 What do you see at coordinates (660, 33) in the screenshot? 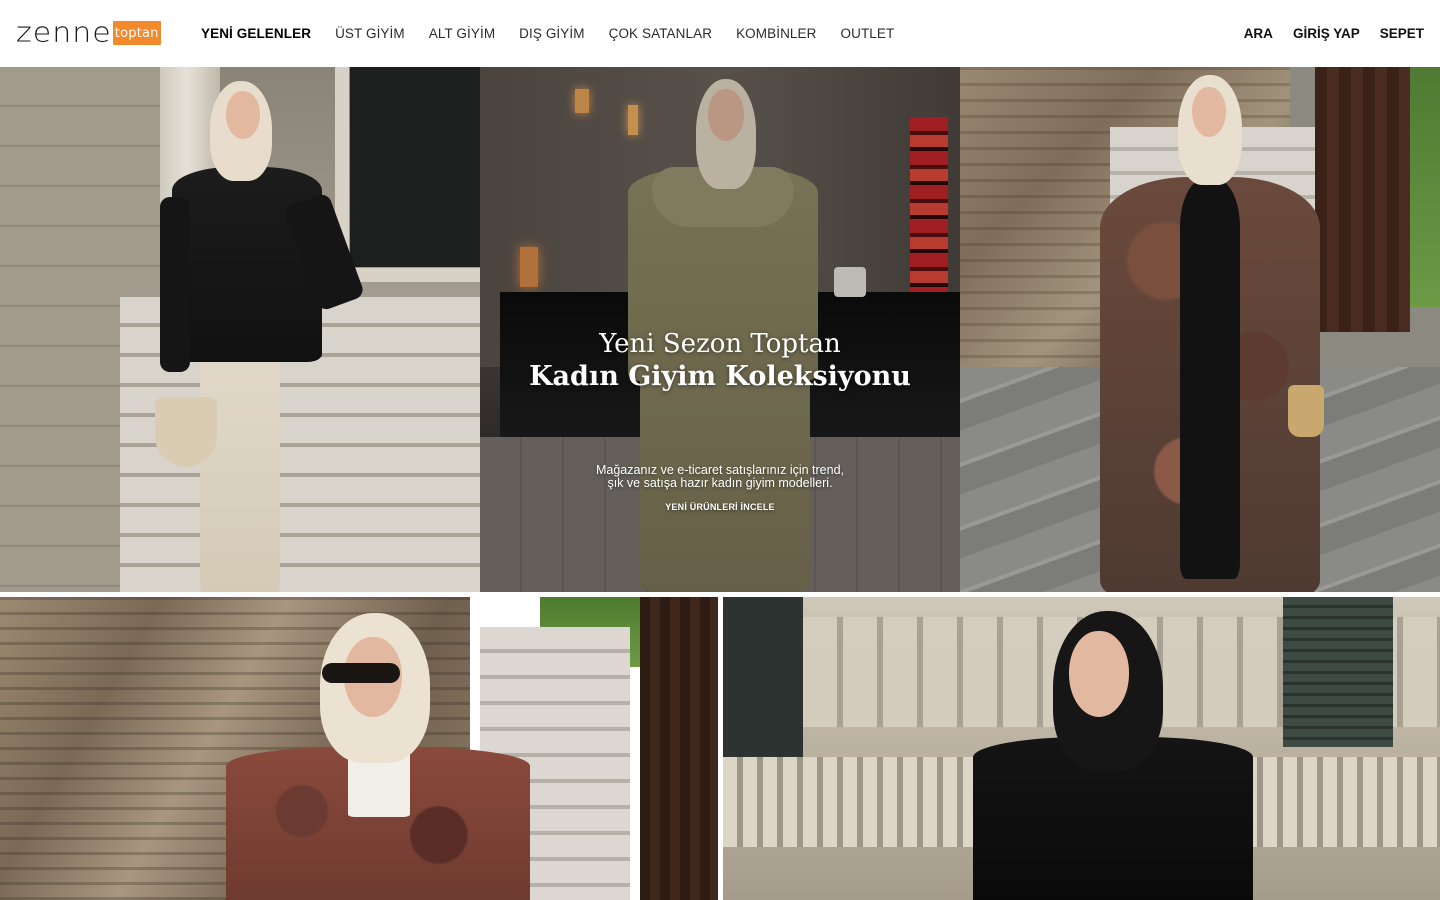
I see `nav-item-cok-satanlar: ÇOK SATANLAR` at bounding box center [660, 33].